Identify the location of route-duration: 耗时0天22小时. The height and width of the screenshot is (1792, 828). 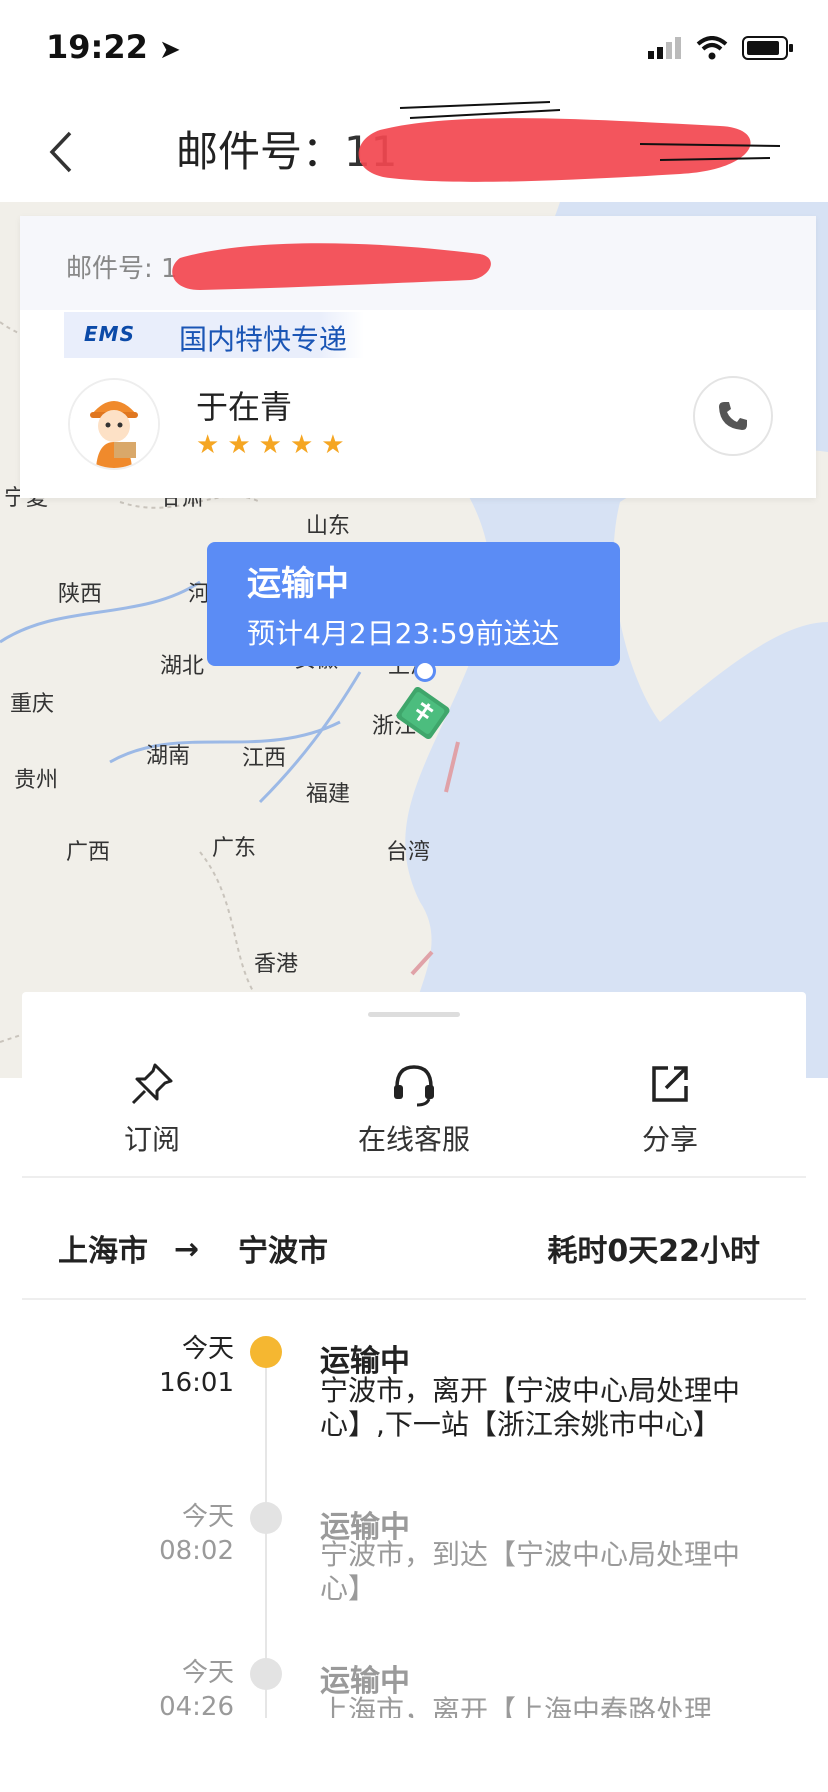
(653, 1251).